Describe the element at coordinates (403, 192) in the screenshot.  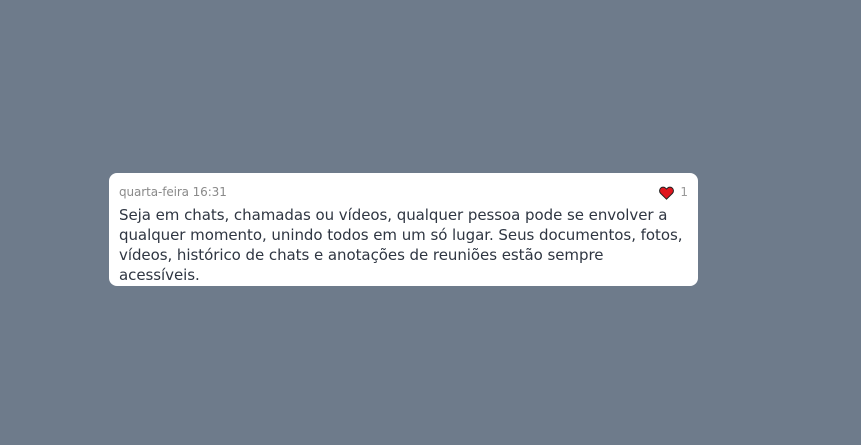
I see `message-meta: quarta-feira 16:31 1` at that location.